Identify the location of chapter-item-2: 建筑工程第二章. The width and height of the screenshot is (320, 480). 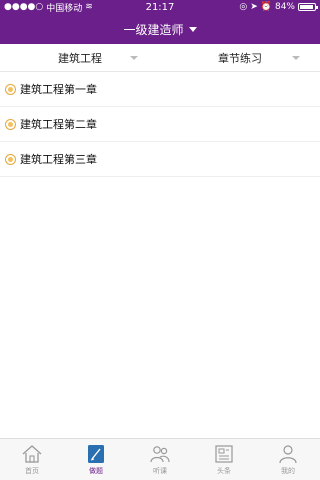
(160, 124).